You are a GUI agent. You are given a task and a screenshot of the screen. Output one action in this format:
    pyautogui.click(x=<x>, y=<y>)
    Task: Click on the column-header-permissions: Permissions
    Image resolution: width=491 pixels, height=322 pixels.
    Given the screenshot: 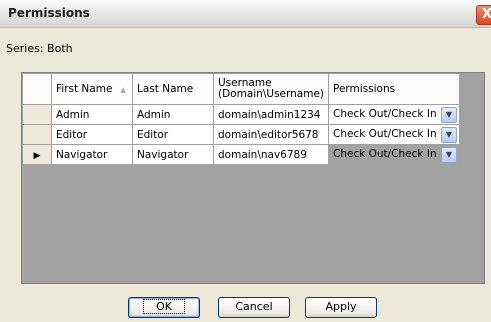 What is the action you would take?
    pyautogui.click(x=394, y=89)
    